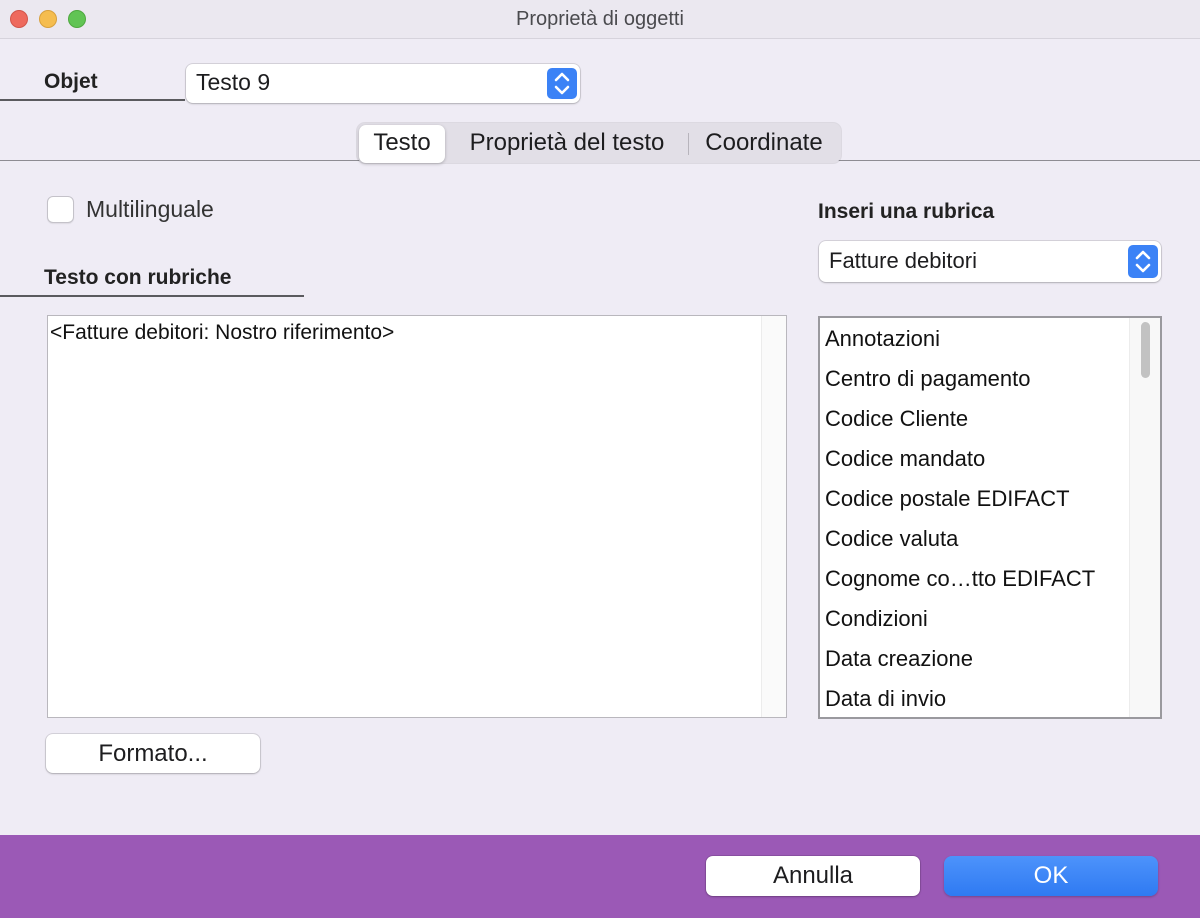  Describe the element at coordinates (60, 209) in the screenshot. I see `multilingual-checkbox` at that location.